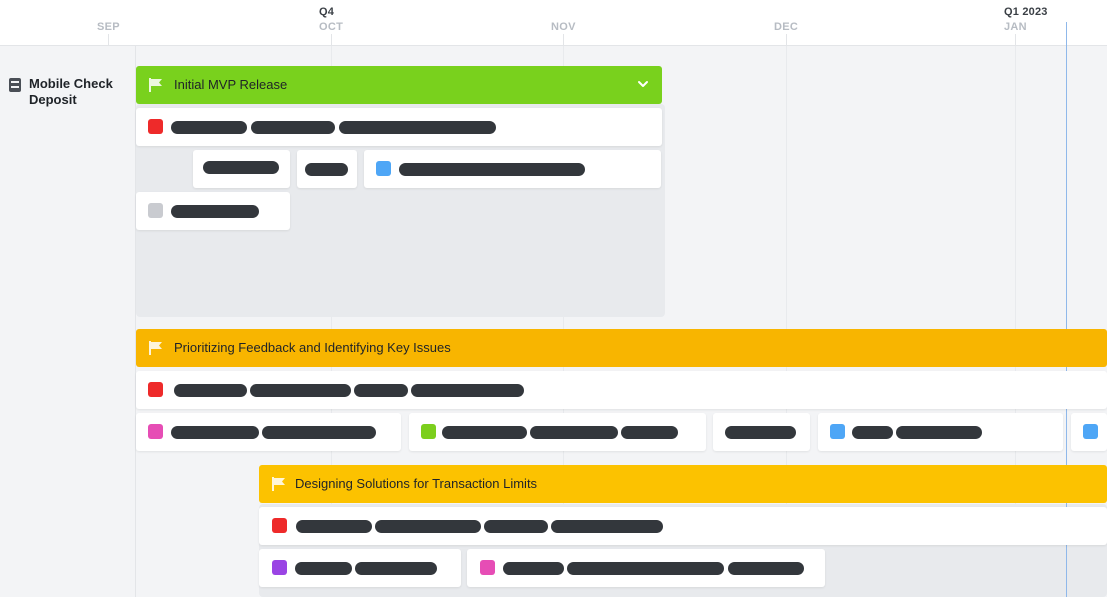  I want to click on month-label-jan: JAN, so click(1015, 27).